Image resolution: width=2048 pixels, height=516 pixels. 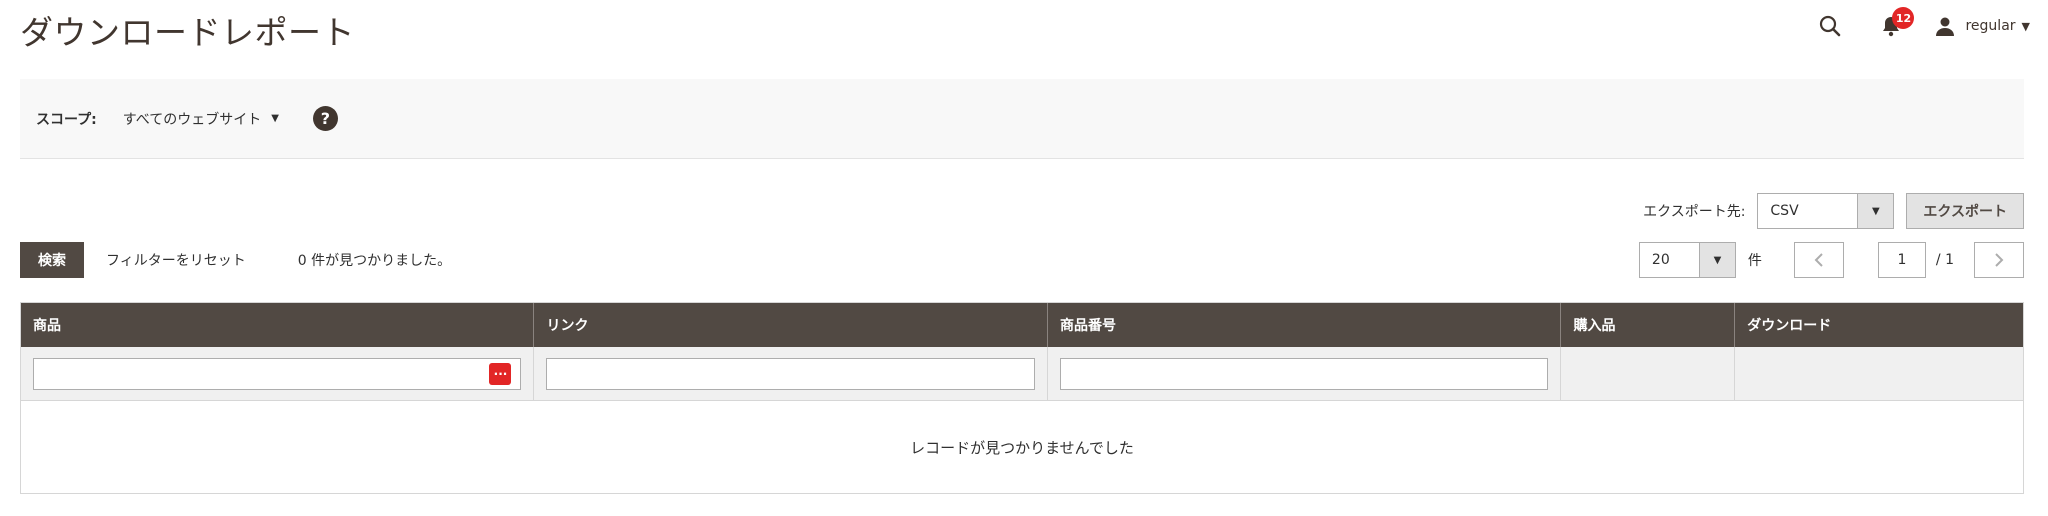 I want to click on link-filter-input, so click(x=790, y=373).